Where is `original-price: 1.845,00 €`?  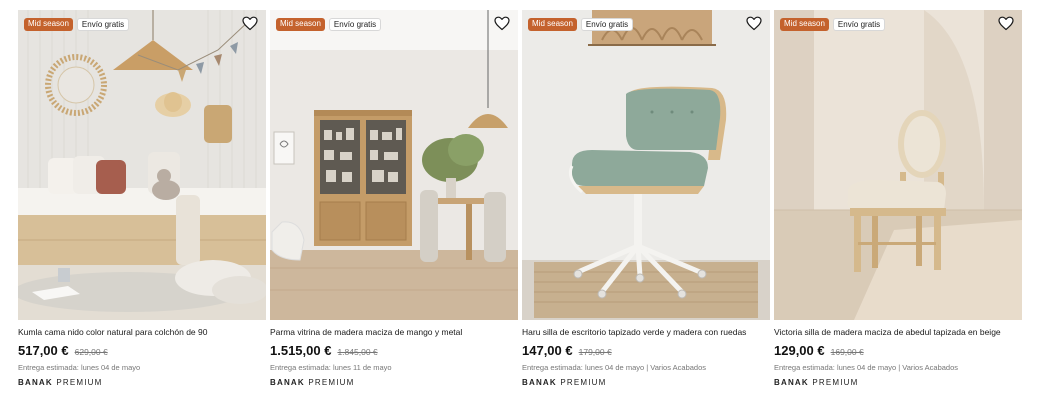 original-price: 1.845,00 € is located at coordinates (357, 352).